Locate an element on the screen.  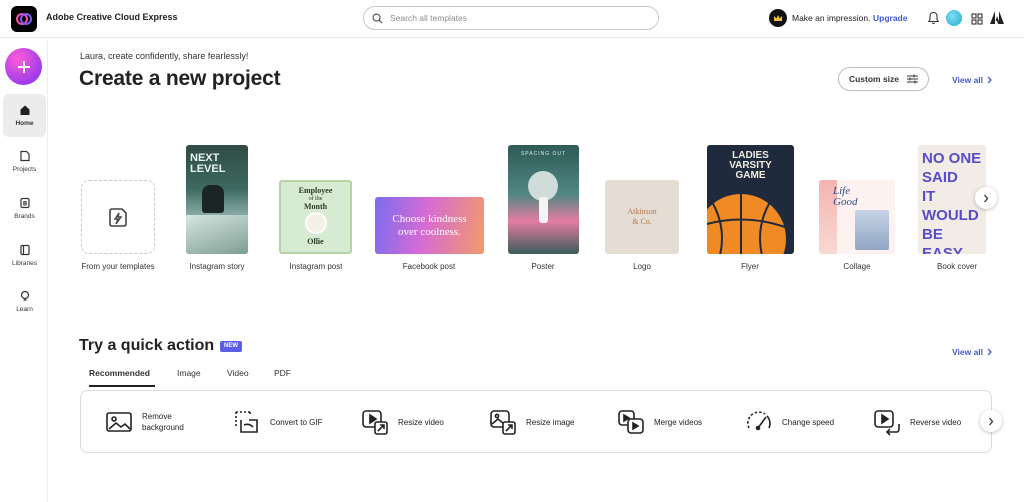
create-new-button is located at coordinates (23, 66).